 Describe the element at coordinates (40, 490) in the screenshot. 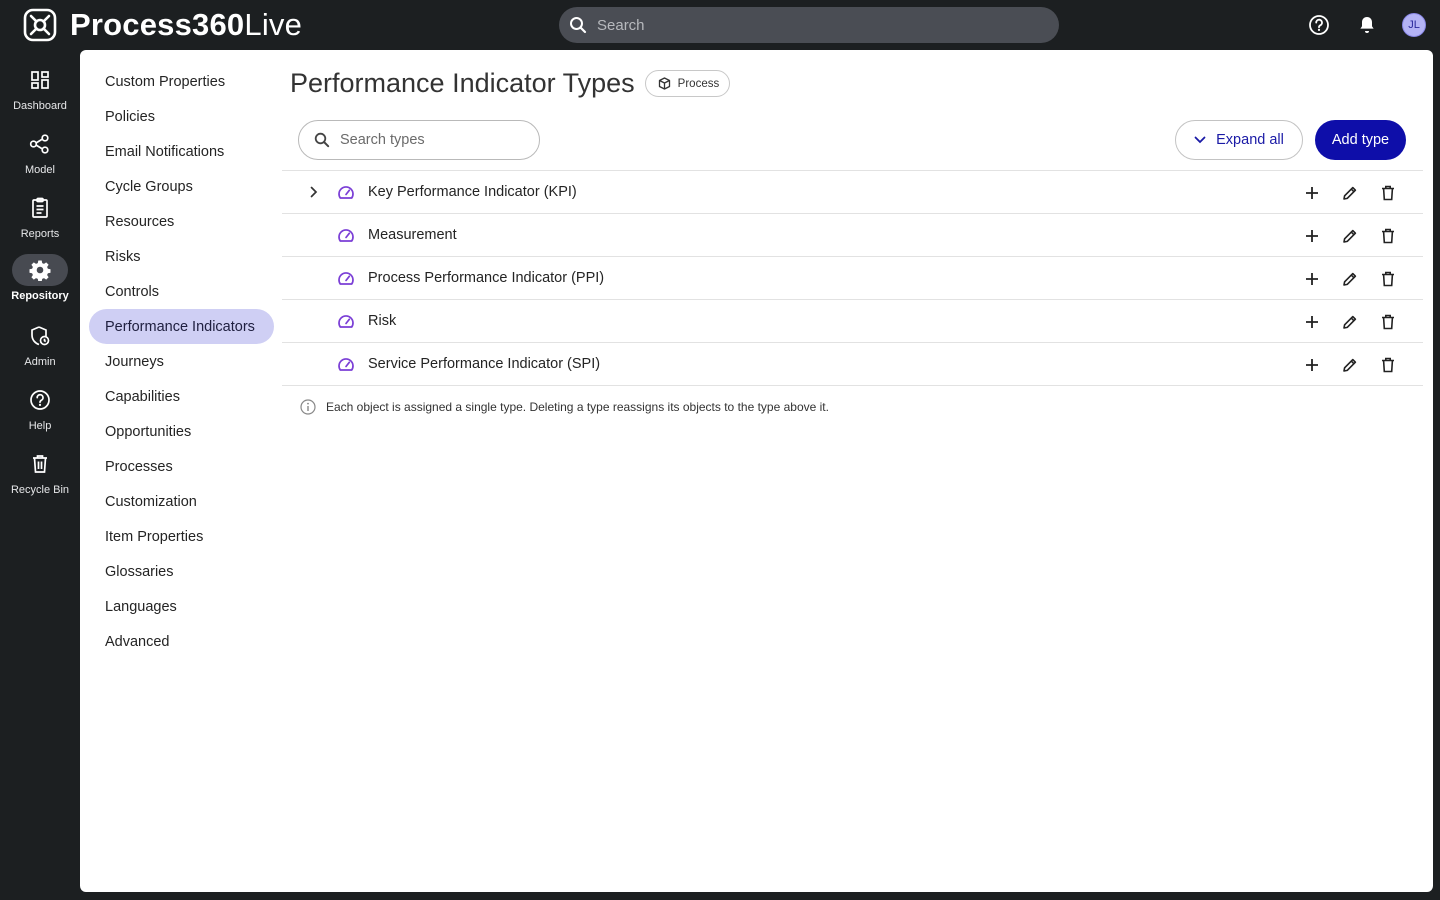

I see `rail-label: Recycle Bin` at that location.